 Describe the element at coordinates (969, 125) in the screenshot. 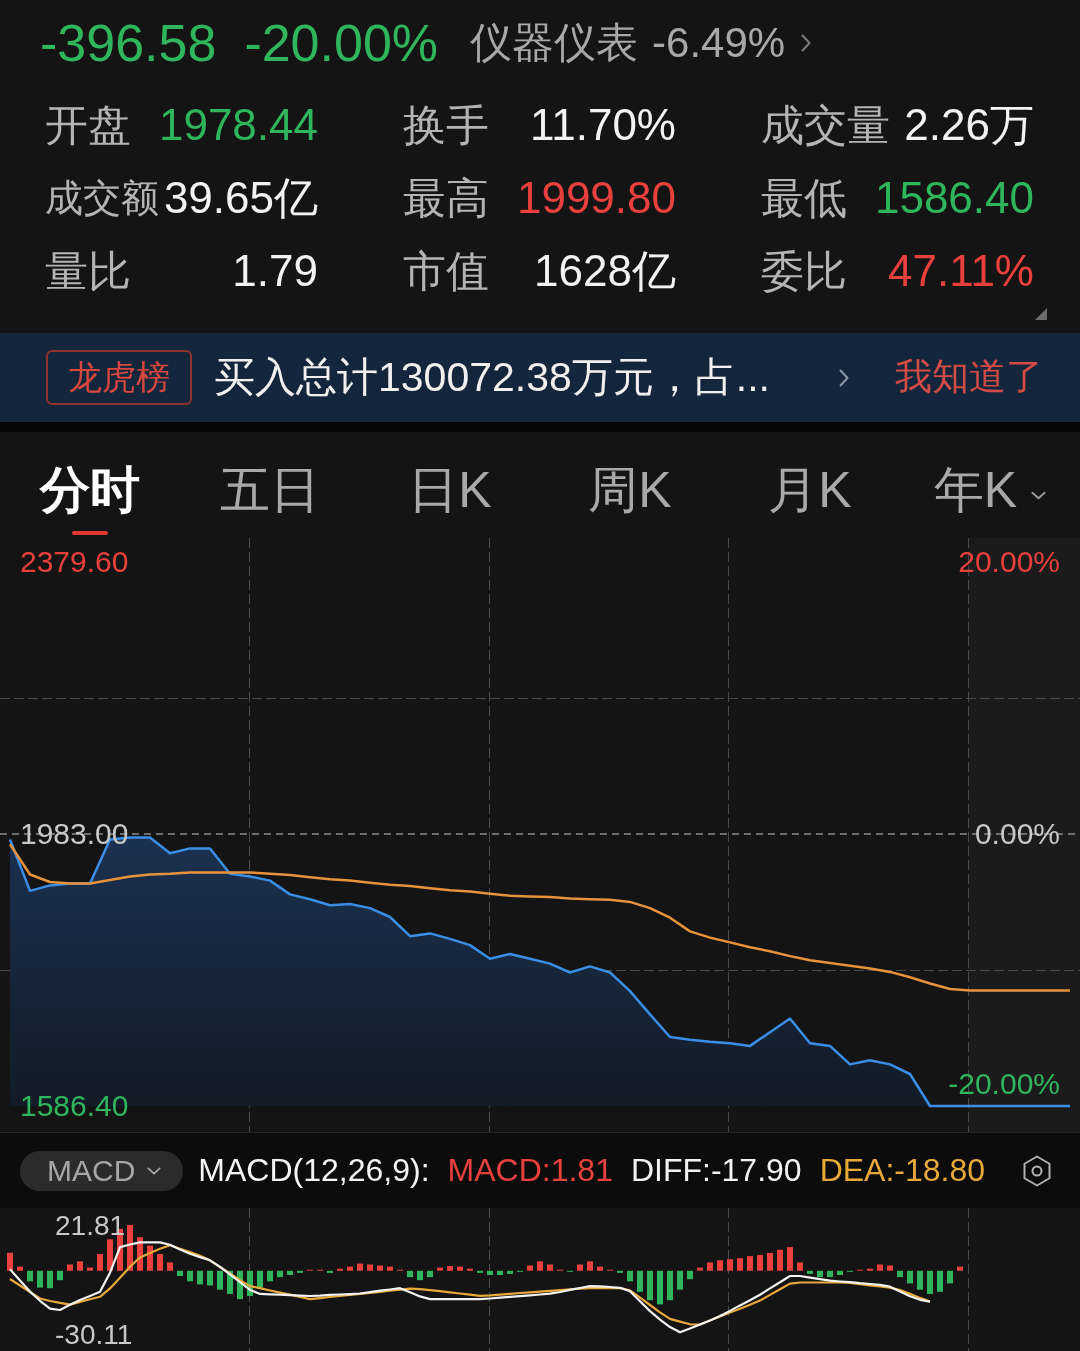

I see `stat-value: 2.26万` at that location.